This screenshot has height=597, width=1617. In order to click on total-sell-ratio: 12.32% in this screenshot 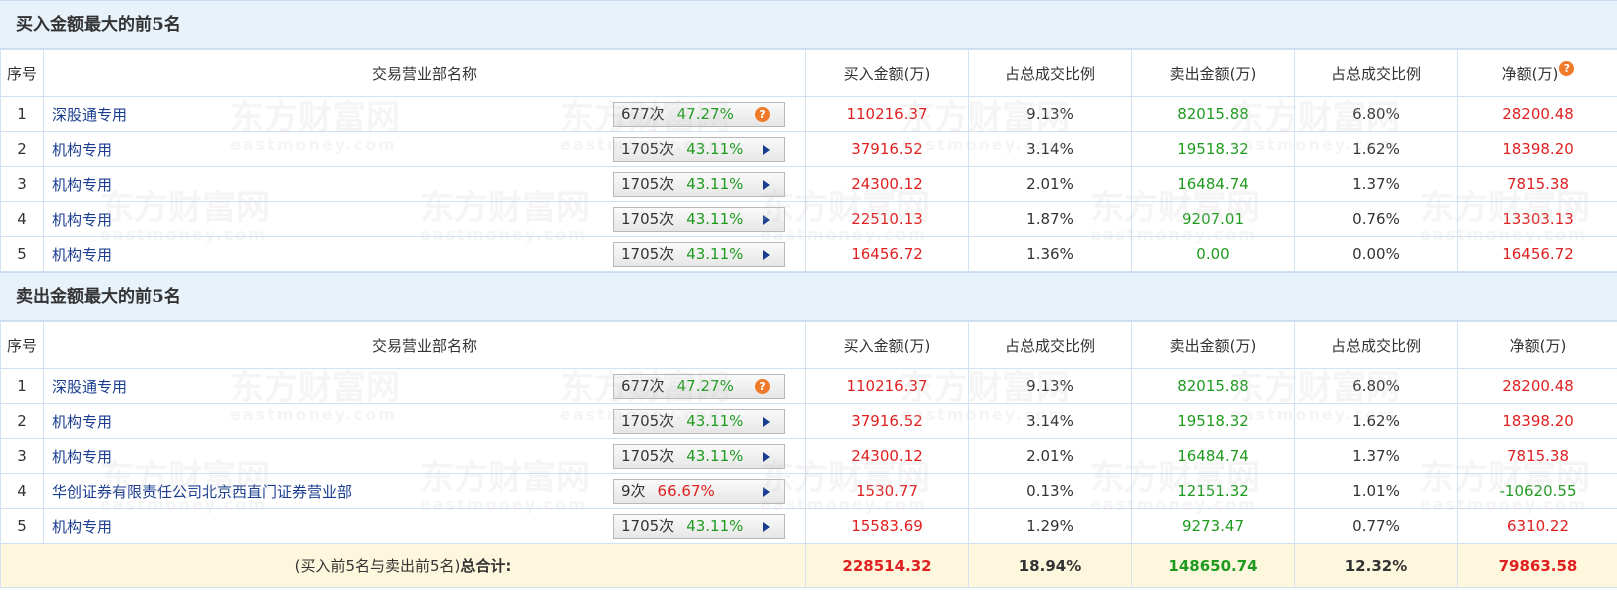, I will do `click(1376, 565)`.